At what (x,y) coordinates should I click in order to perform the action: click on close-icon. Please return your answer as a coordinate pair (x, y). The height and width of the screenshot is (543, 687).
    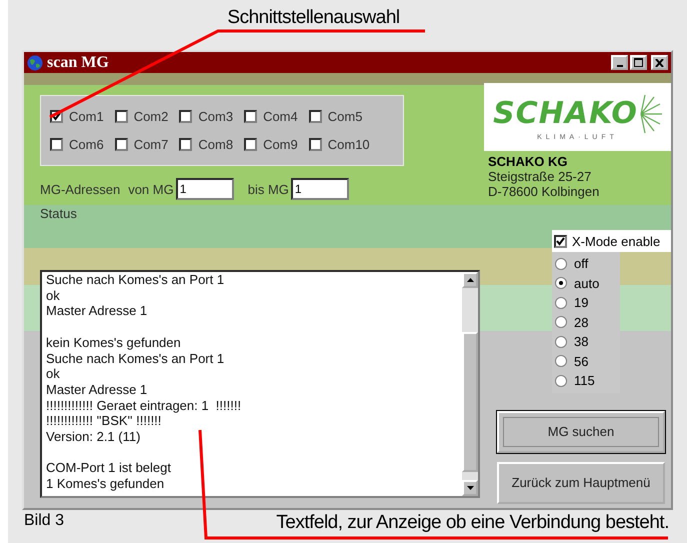
    Looking at the image, I should click on (659, 62).